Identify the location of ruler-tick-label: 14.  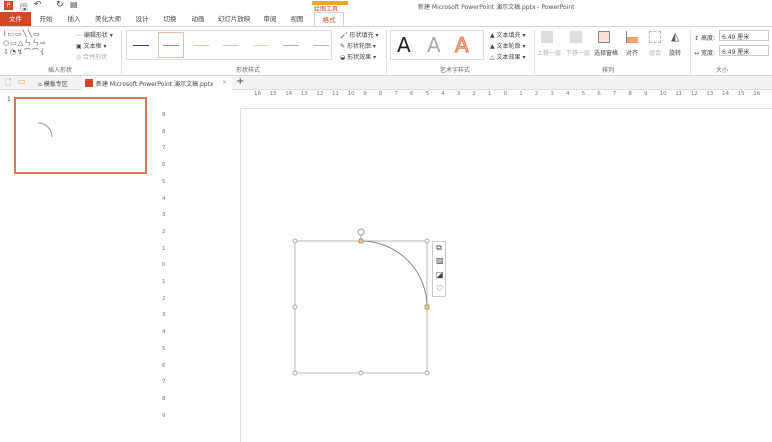
(725, 94).